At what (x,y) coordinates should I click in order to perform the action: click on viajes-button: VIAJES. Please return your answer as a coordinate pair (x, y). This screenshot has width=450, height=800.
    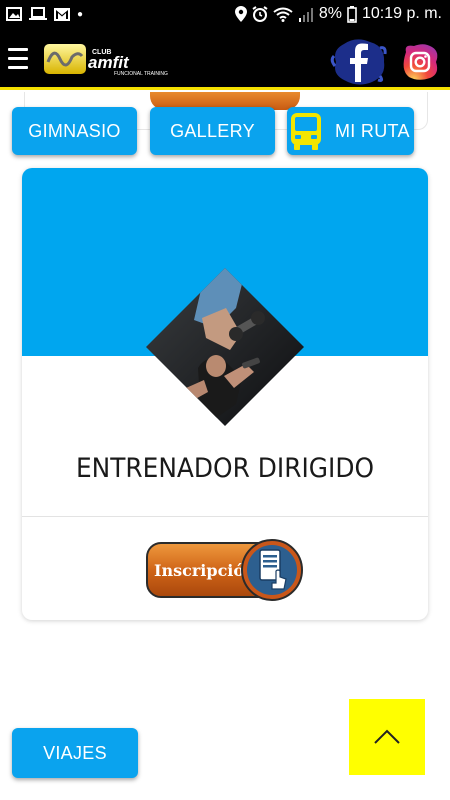
    Looking at the image, I should click on (75, 753).